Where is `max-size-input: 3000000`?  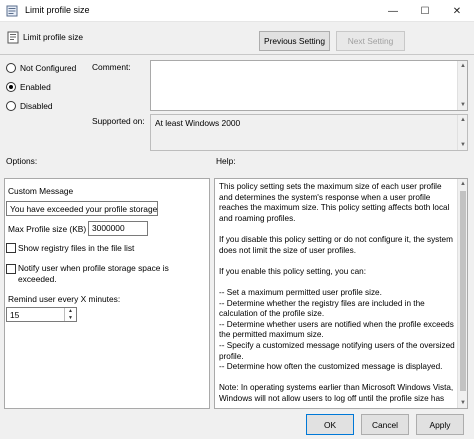 max-size-input: 3000000 is located at coordinates (118, 228).